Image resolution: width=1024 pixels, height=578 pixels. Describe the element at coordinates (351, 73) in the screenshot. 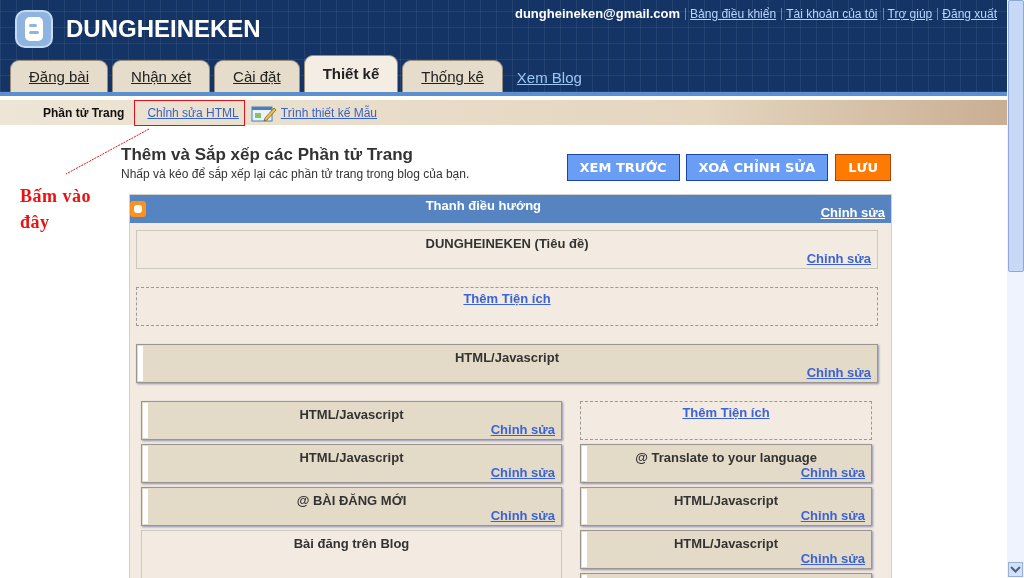

I see `tab: Thiết kế` at that location.